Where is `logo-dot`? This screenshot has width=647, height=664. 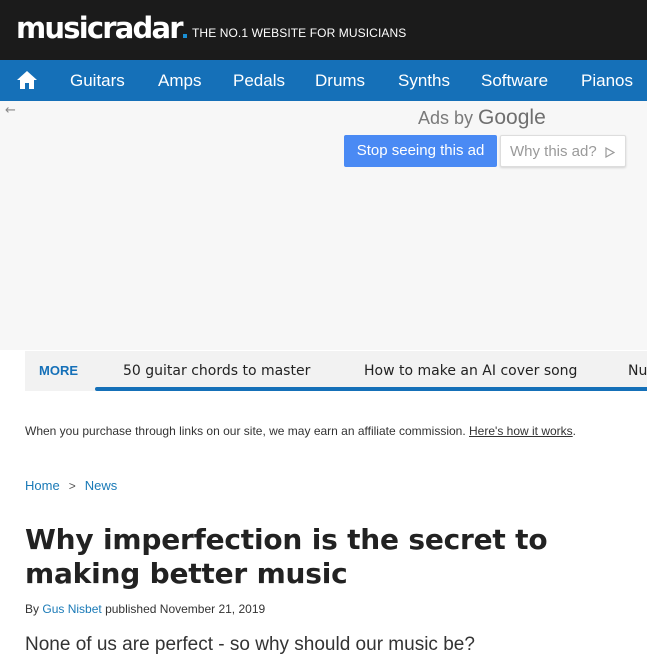
logo-dot is located at coordinates (184, 36).